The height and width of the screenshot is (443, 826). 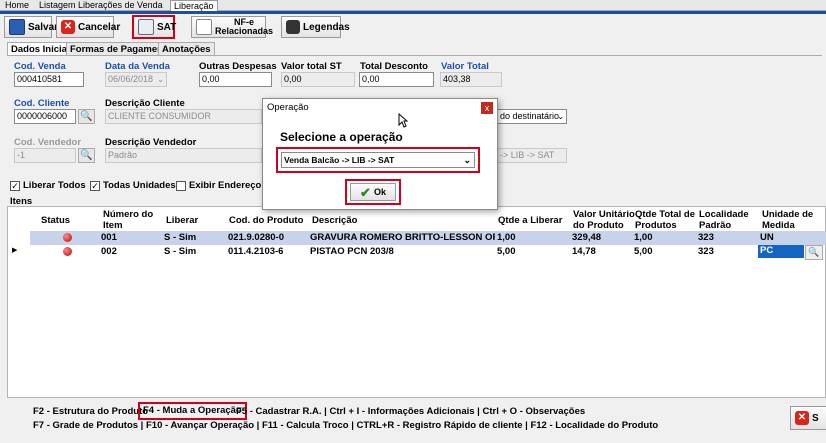 I want to click on tab-home: Home, so click(x=17, y=5).